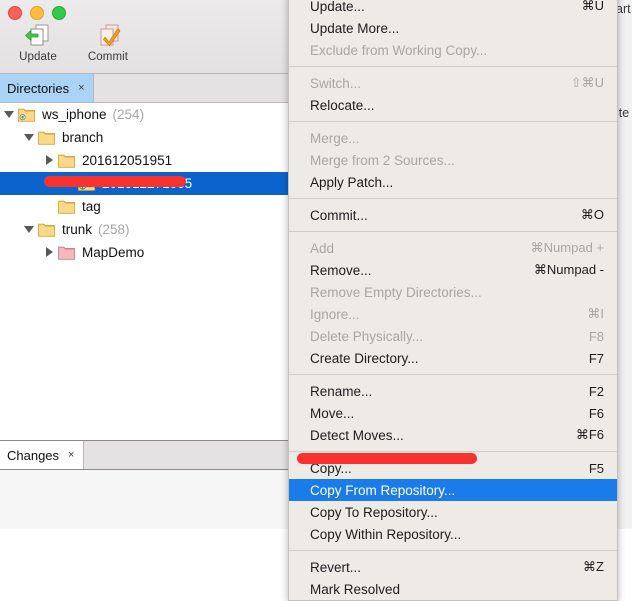 The height and width of the screenshot is (601, 632). What do you see at coordinates (114, 229) in the screenshot?
I see `tree-row-count: (258)` at bounding box center [114, 229].